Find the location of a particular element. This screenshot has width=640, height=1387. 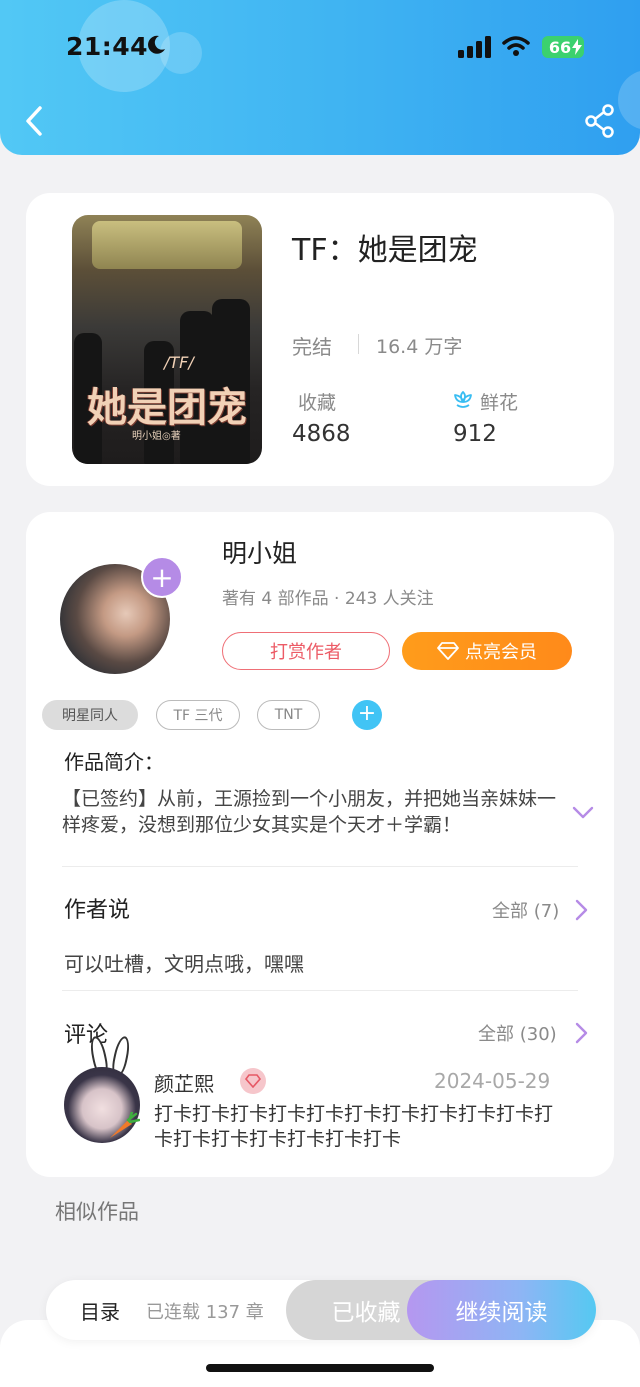

moon-icon is located at coordinates (156, 44).